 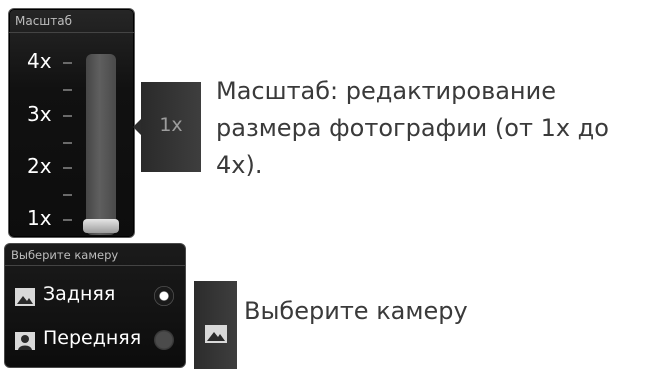 What do you see at coordinates (101, 226) in the screenshot?
I see `zoom-slider-thumb` at bounding box center [101, 226].